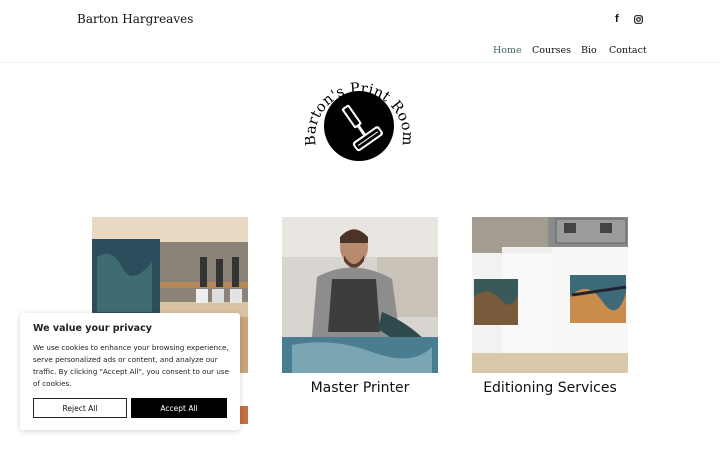  Describe the element at coordinates (179, 408) in the screenshot. I see `accept-all-button: Accept All` at that location.